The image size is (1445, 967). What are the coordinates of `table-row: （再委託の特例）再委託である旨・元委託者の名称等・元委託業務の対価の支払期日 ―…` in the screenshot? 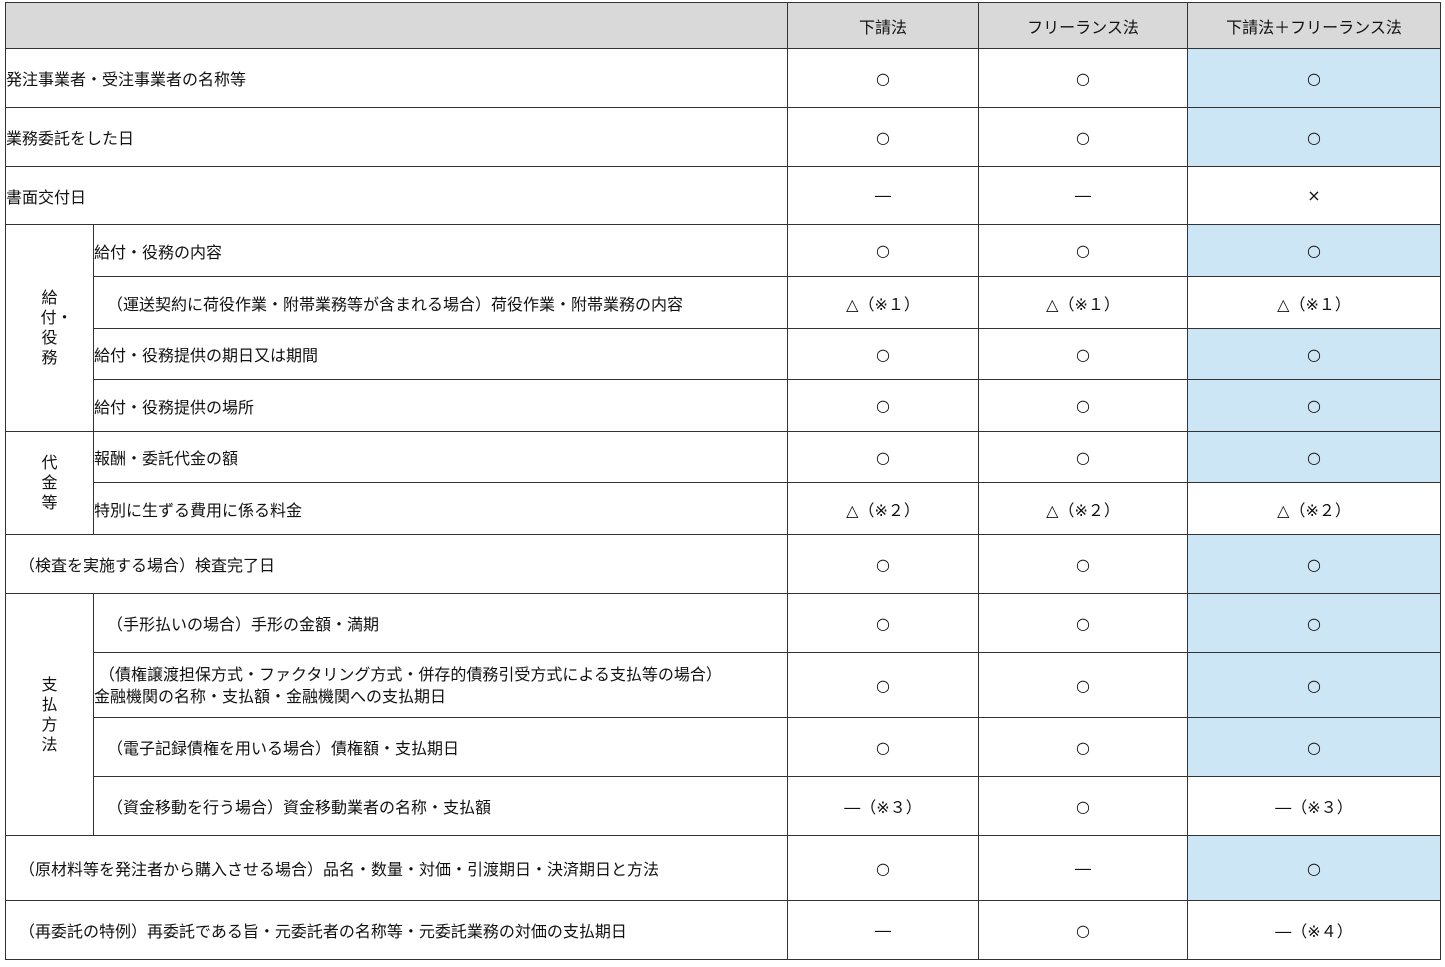 It's located at (723, 930).